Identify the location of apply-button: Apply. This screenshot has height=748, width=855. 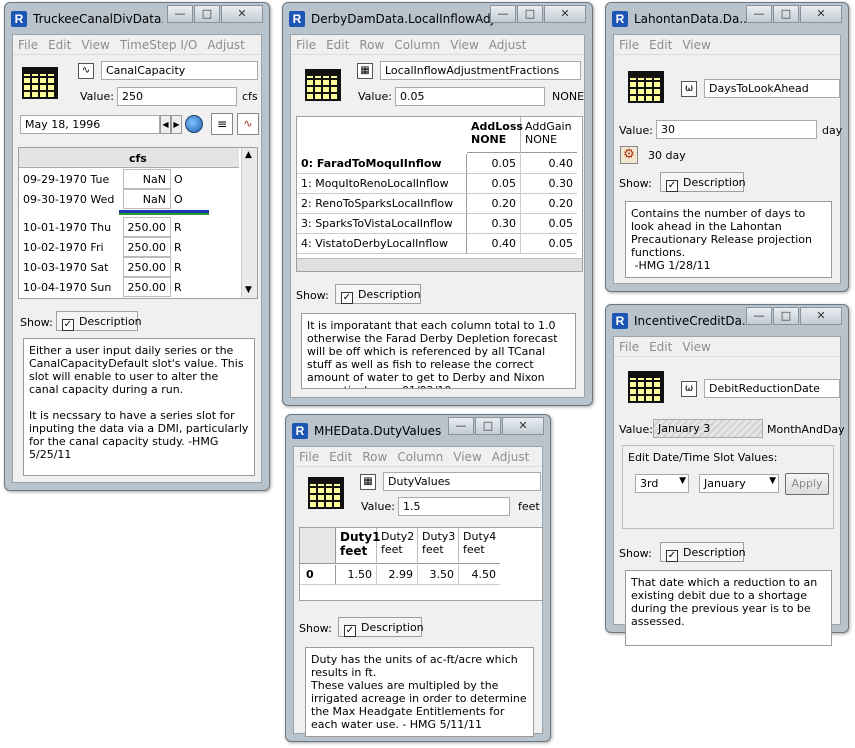
(807, 484).